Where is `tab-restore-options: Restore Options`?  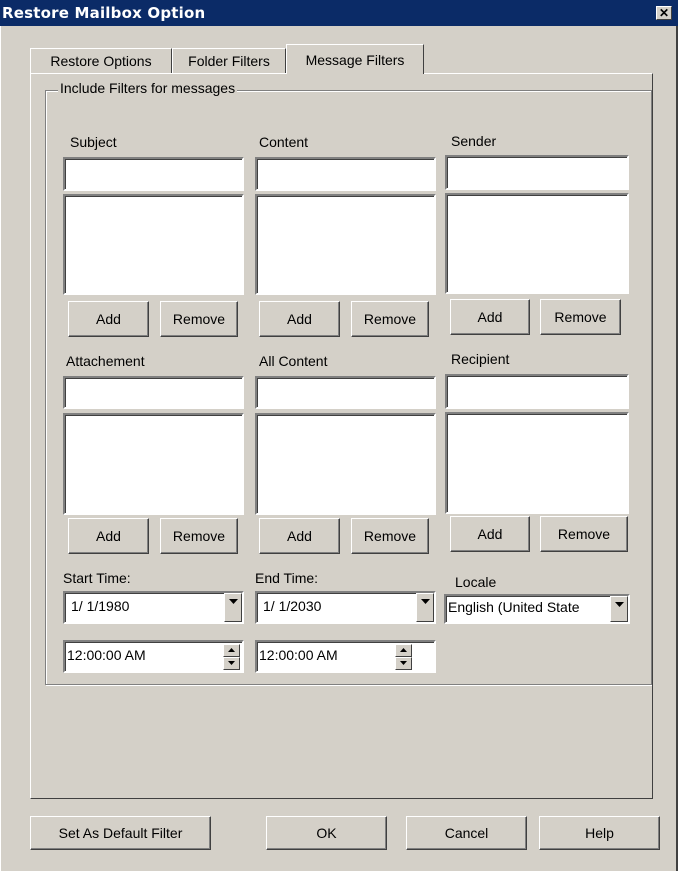 tab-restore-options: Restore Options is located at coordinates (101, 61).